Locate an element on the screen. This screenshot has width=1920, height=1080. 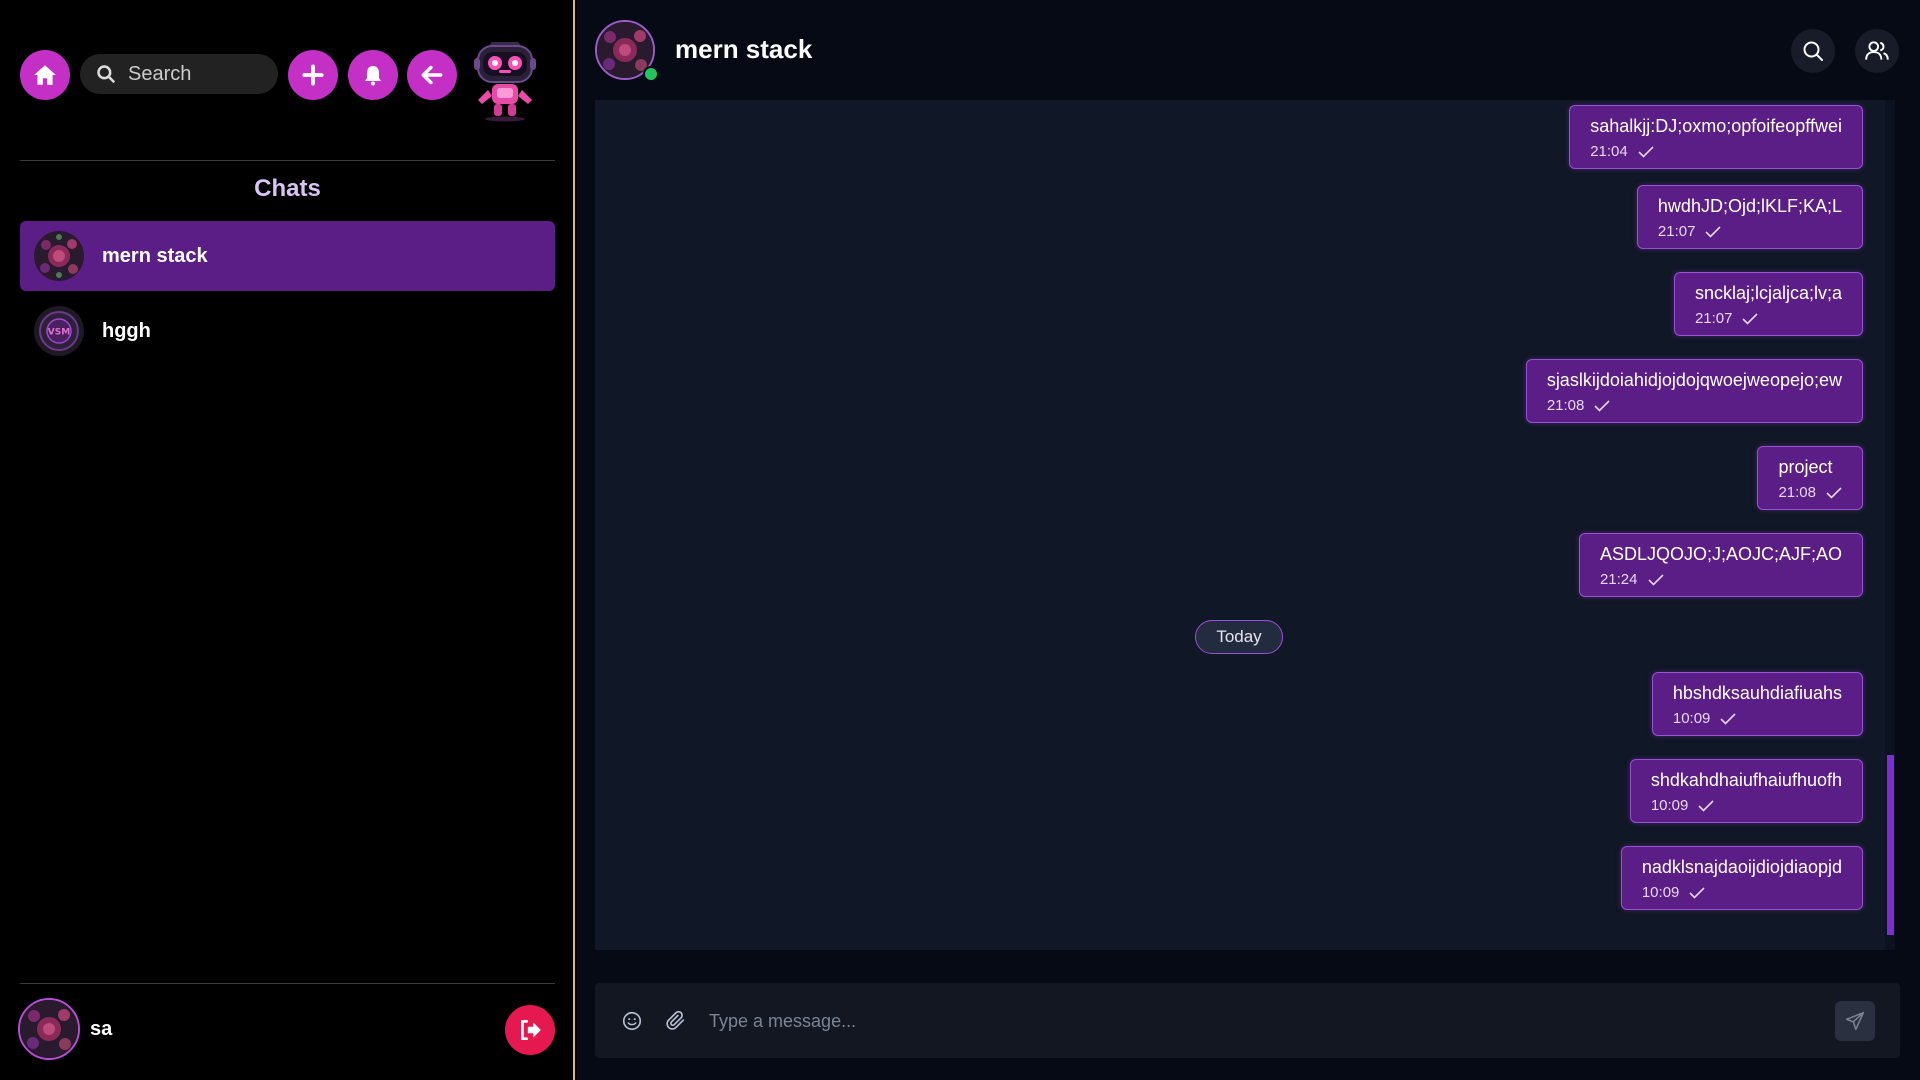
notifications-button is located at coordinates (373, 75).